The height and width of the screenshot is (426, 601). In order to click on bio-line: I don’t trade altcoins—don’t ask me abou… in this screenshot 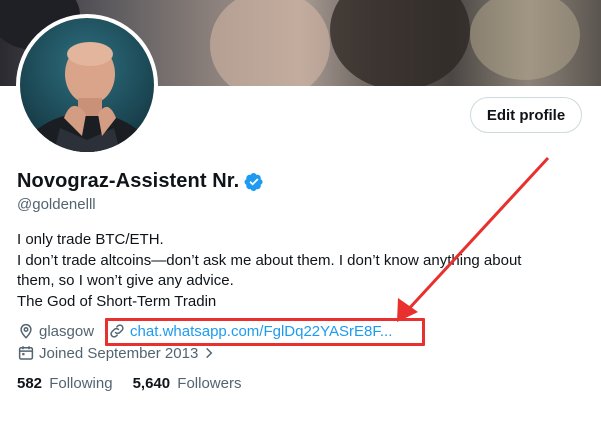, I will do `click(269, 260)`.